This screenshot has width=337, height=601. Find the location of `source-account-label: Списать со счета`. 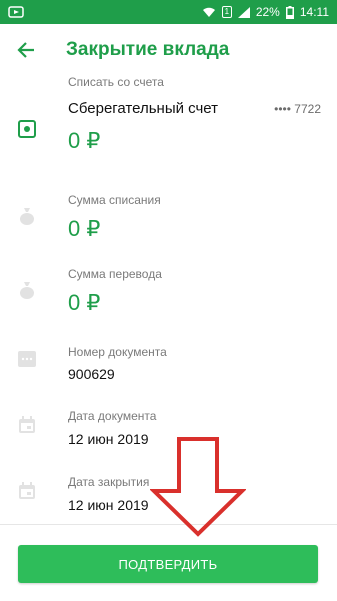

source-account-label: Списать со счета is located at coordinates (116, 82).